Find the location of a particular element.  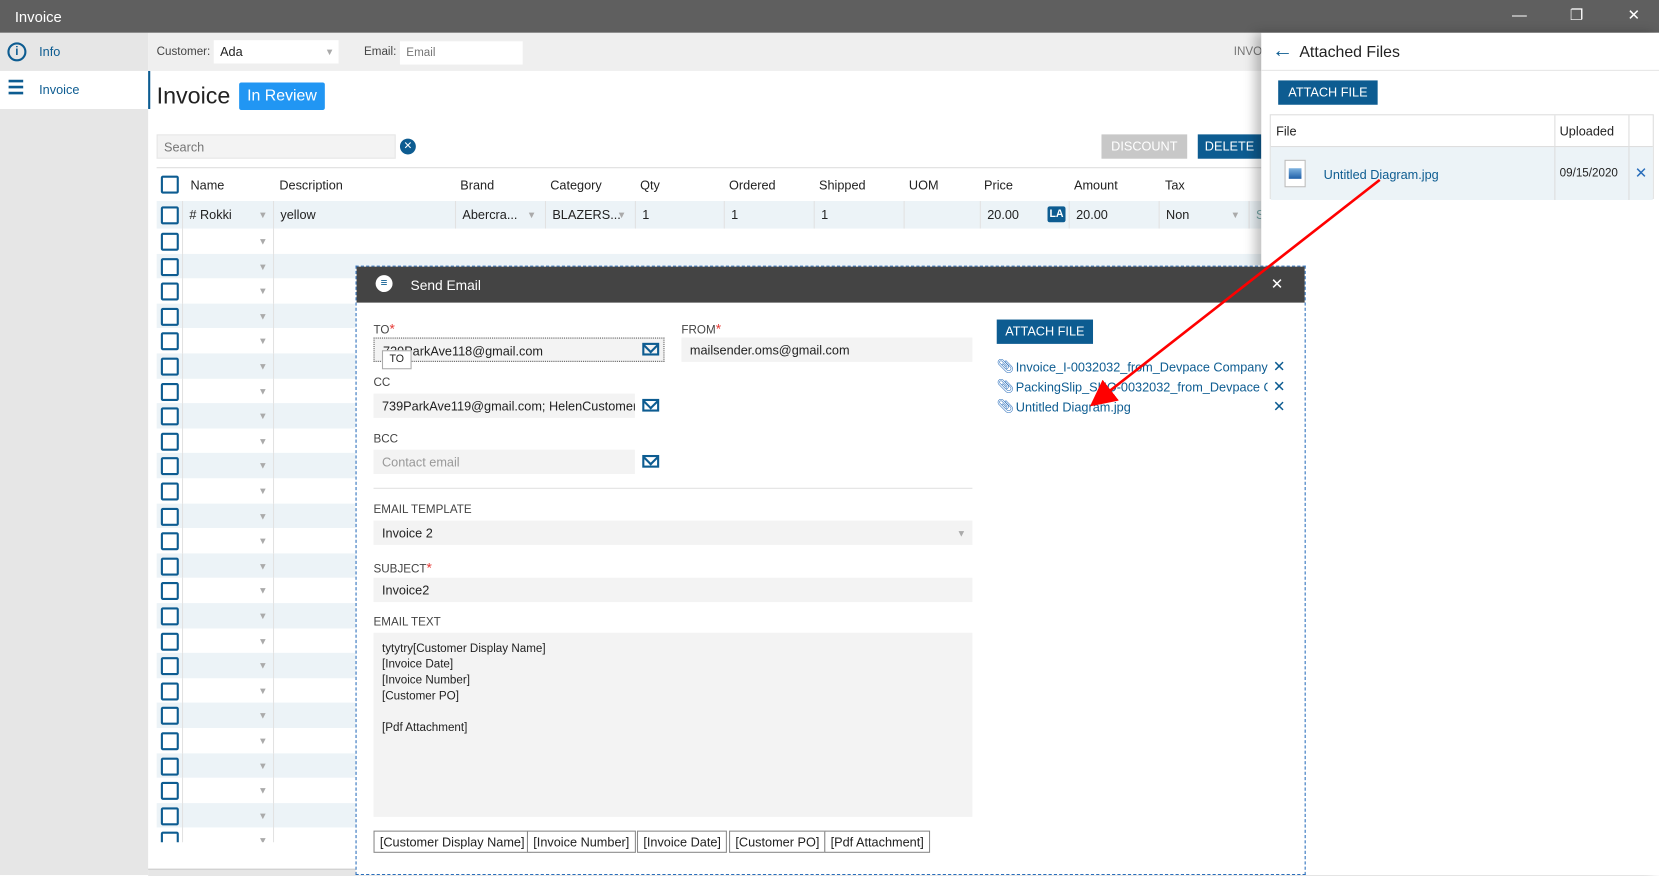

annotation-arrow is located at coordinates (1235, 292).